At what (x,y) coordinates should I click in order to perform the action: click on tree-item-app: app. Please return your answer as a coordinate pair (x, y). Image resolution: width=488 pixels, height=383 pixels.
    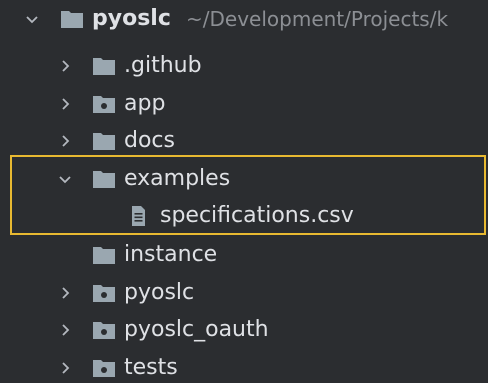
    Looking at the image, I should click on (244, 104).